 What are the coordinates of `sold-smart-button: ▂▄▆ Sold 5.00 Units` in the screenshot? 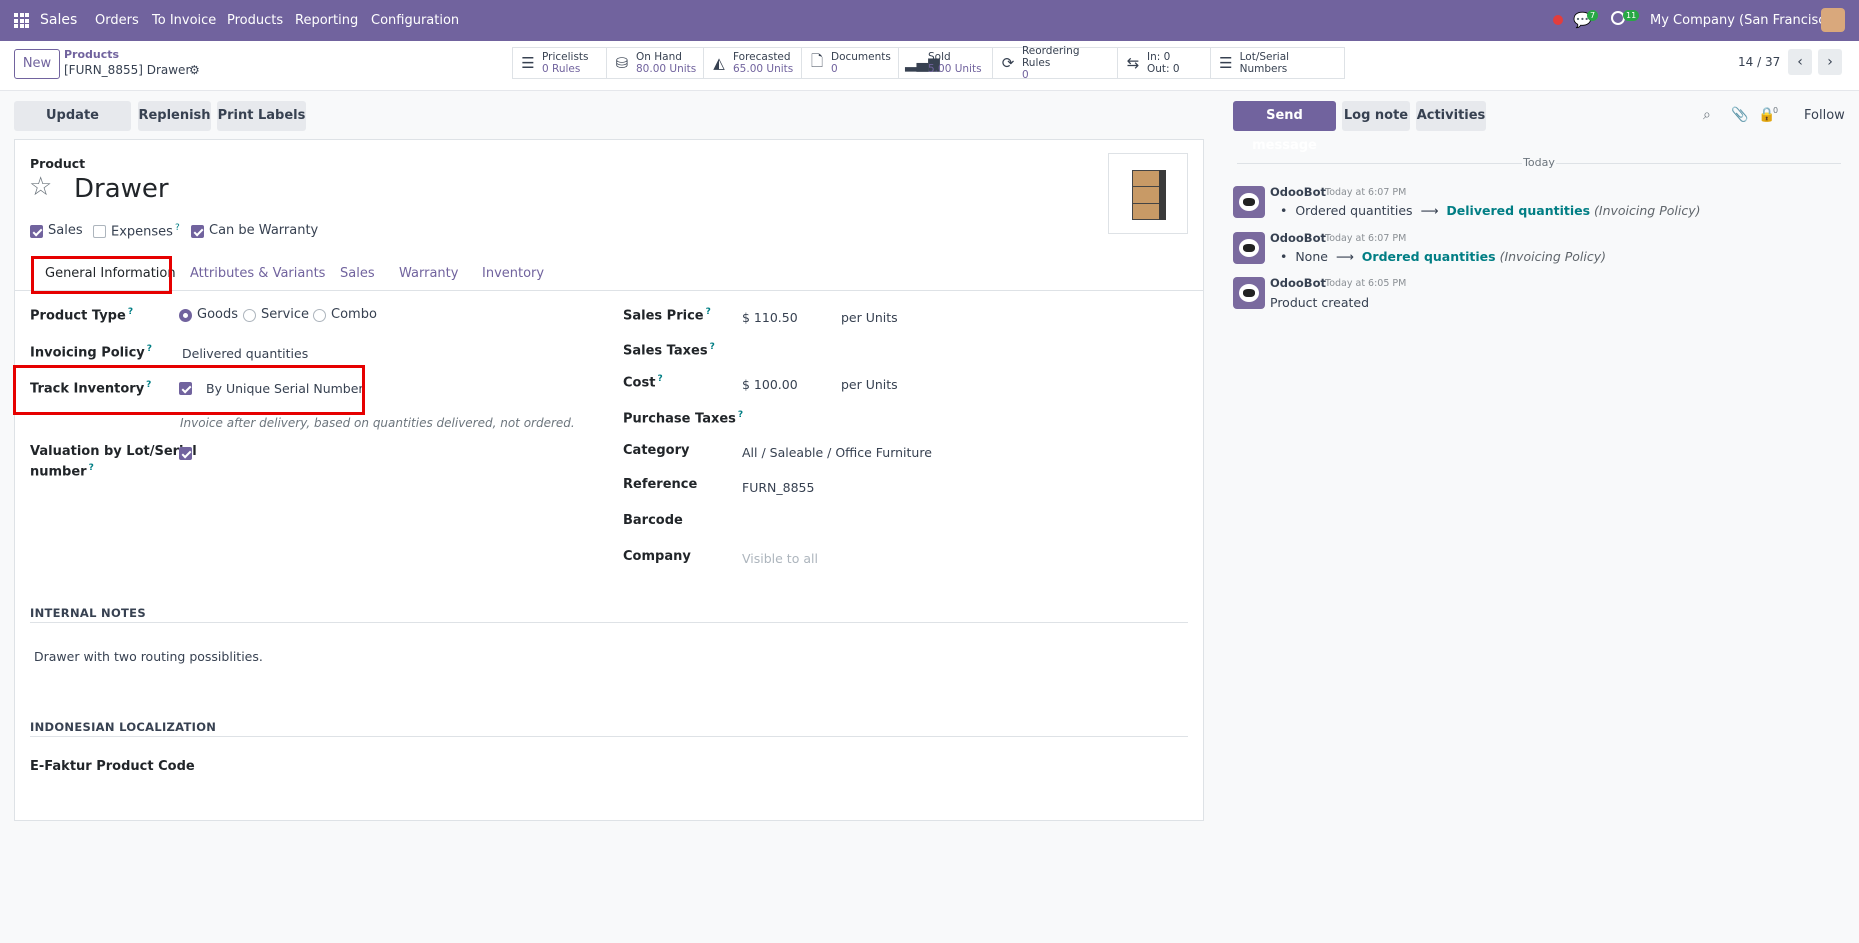 It's located at (945, 63).